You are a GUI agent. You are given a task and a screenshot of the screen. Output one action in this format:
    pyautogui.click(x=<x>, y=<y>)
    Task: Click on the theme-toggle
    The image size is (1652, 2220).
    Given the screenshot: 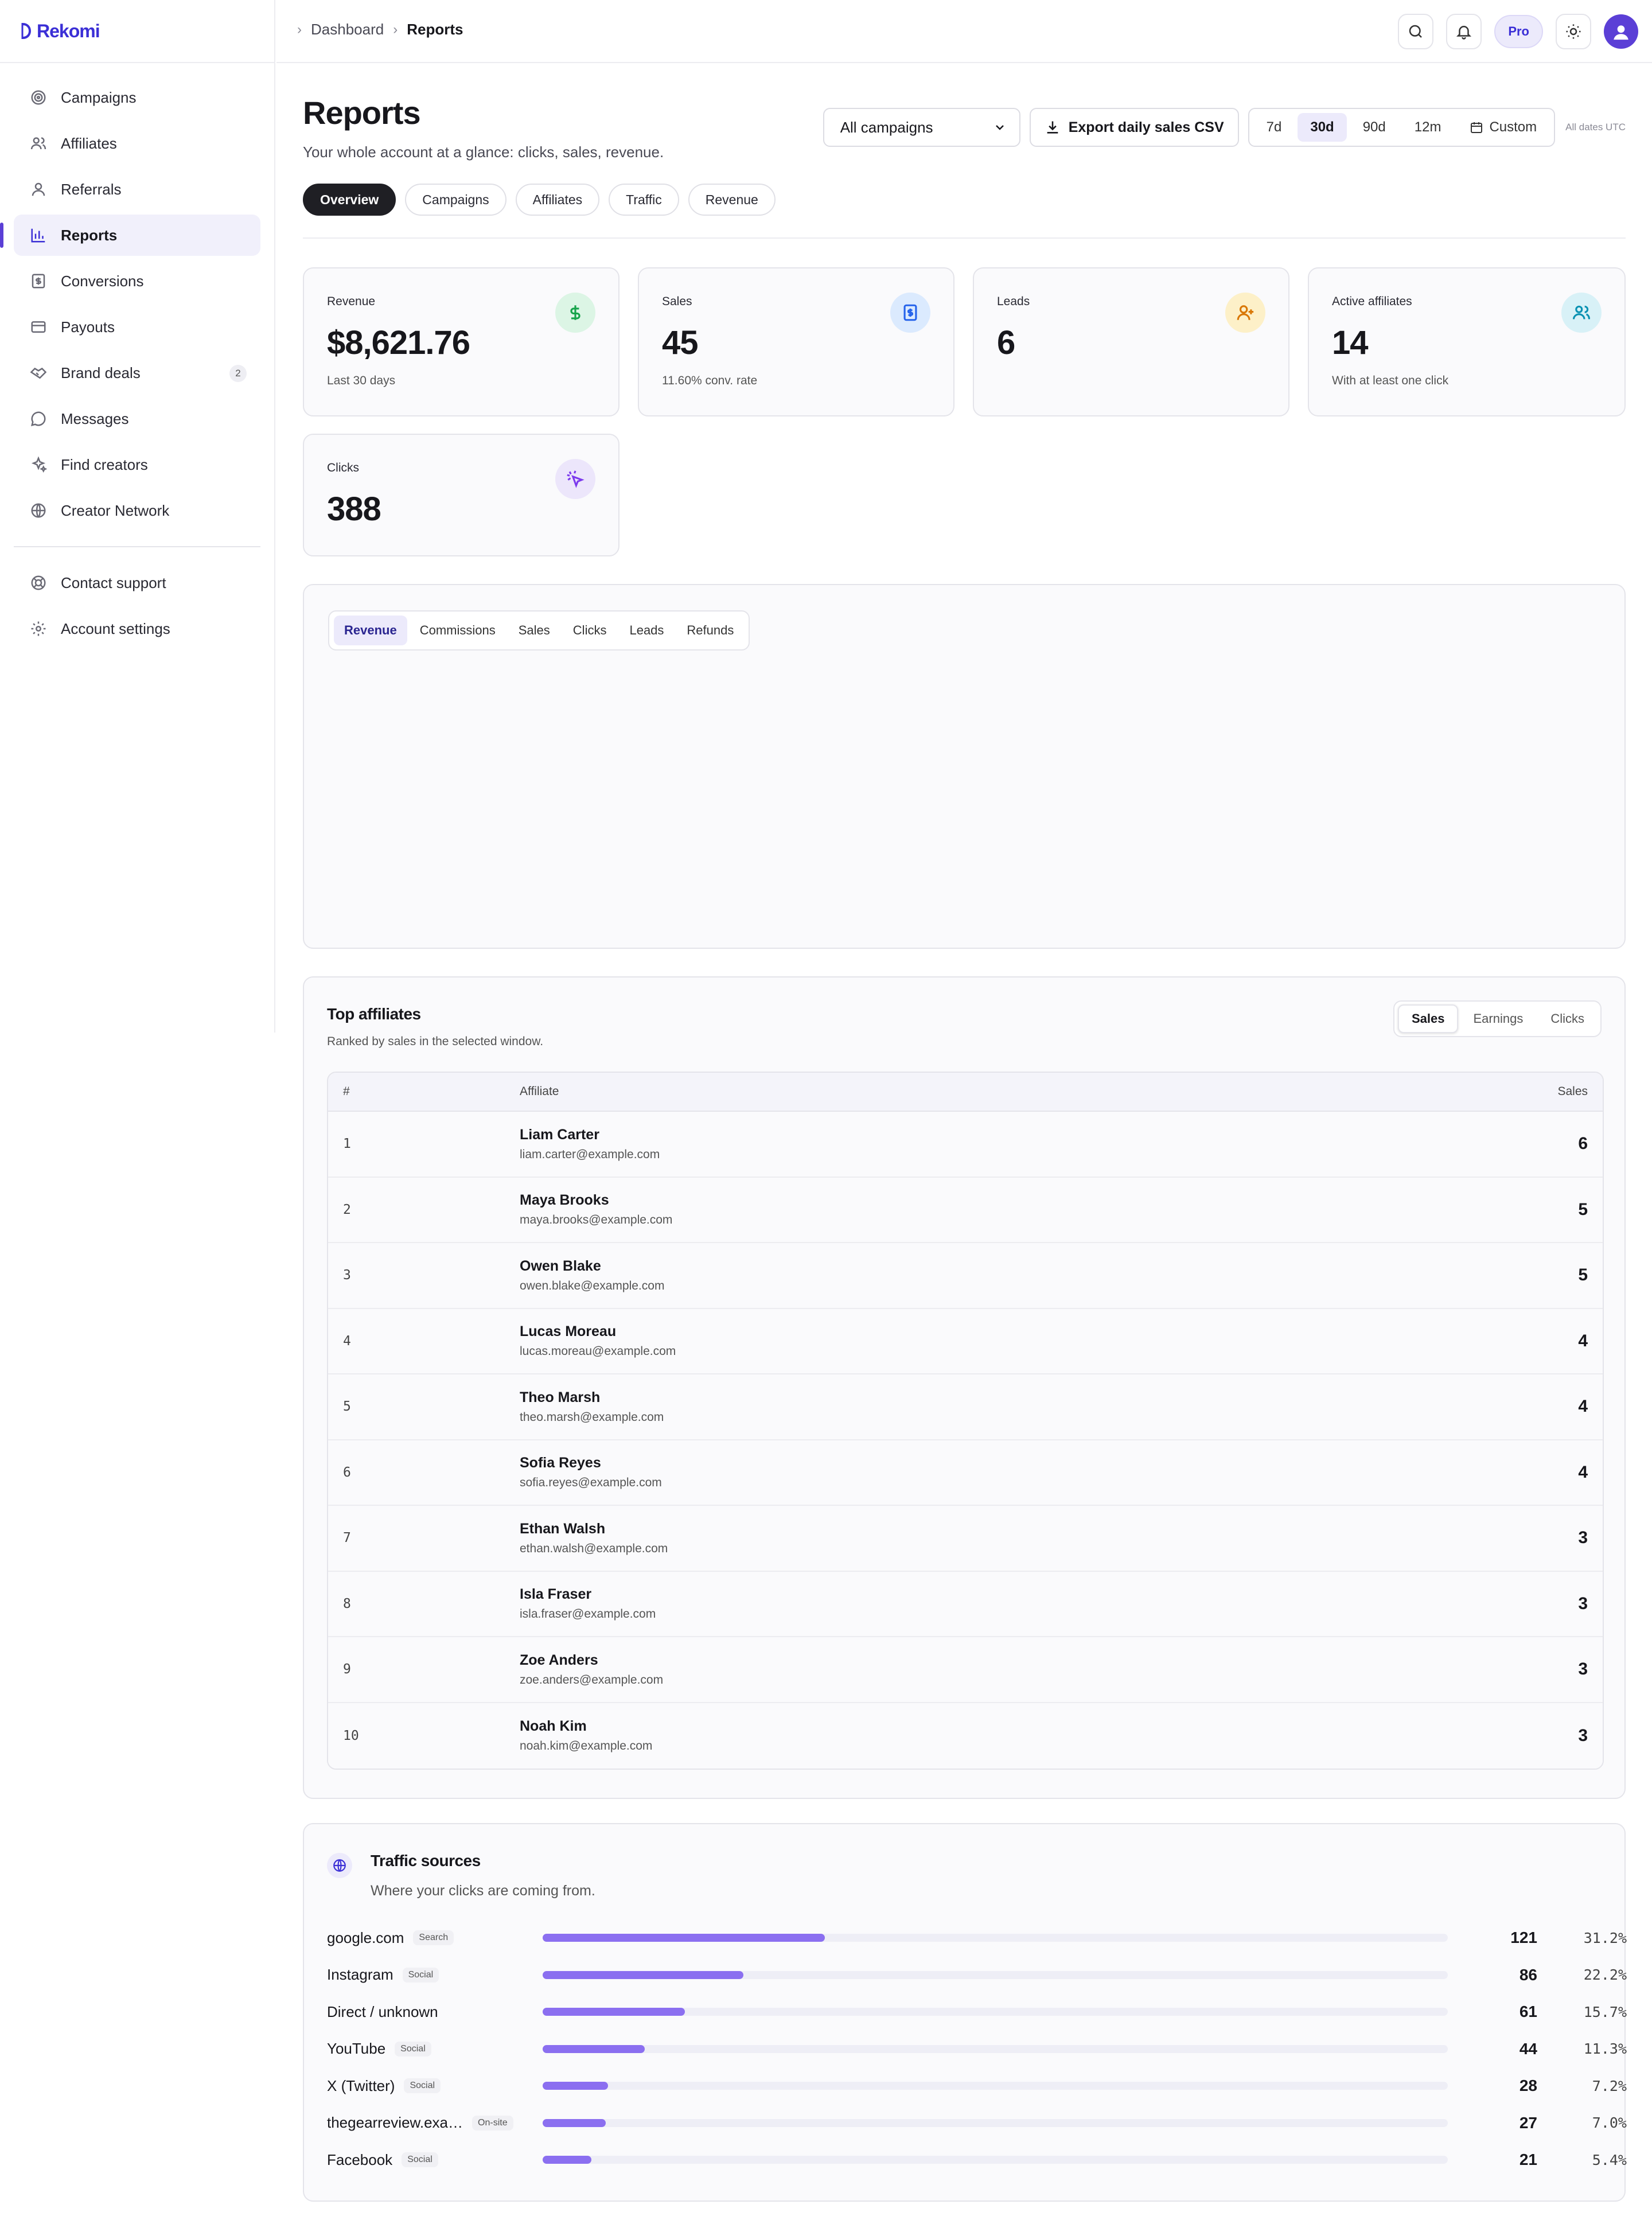 What is the action you would take?
    pyautogui.click(x=1573, y=31)
    